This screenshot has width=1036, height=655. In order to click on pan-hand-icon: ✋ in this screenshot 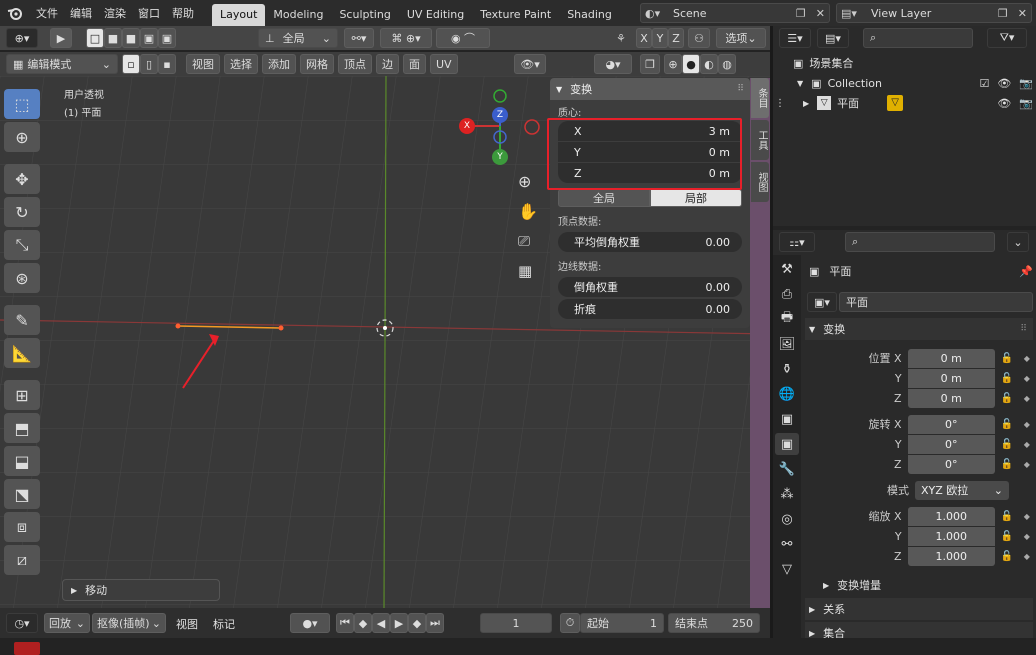, I will do `click(528, 211)`.